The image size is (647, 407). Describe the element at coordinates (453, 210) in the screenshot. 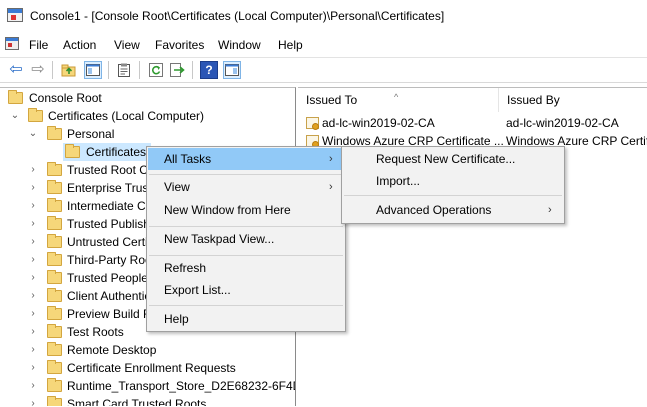

I see `menu-item-advanced-operations: Advanced Operations ›` at that location.